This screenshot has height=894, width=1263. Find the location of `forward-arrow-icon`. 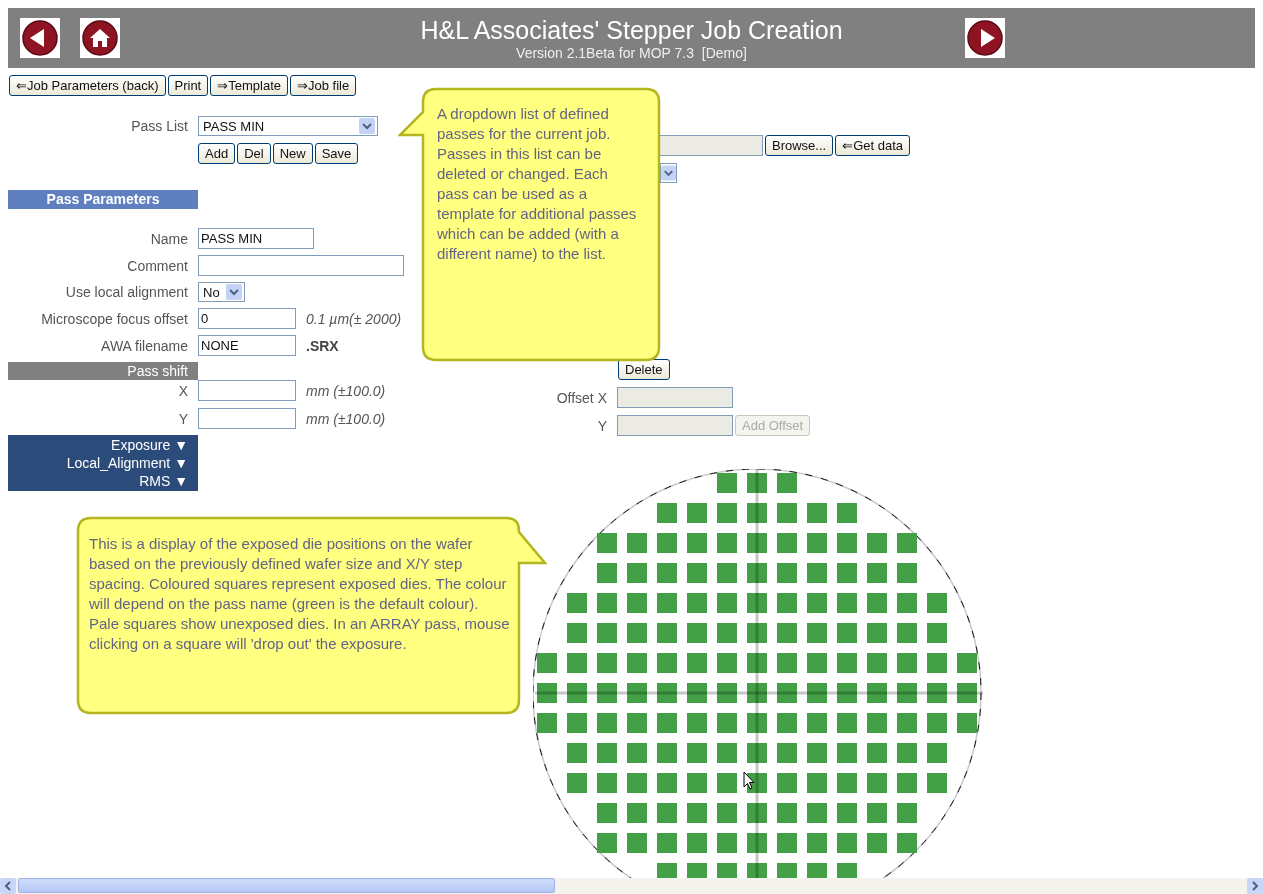

forward-arrow-icon is located at coordinates (985, 38).